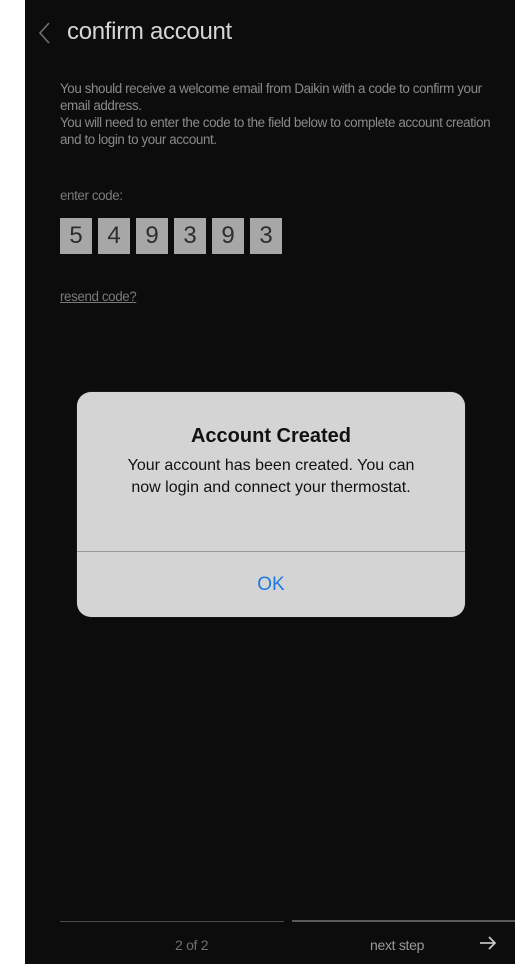 The height and width of the screenshot is (964, 521). Describe the element at coordinates (152, 236) in the screenshot. I see `code-digit-3: 9` at that location.